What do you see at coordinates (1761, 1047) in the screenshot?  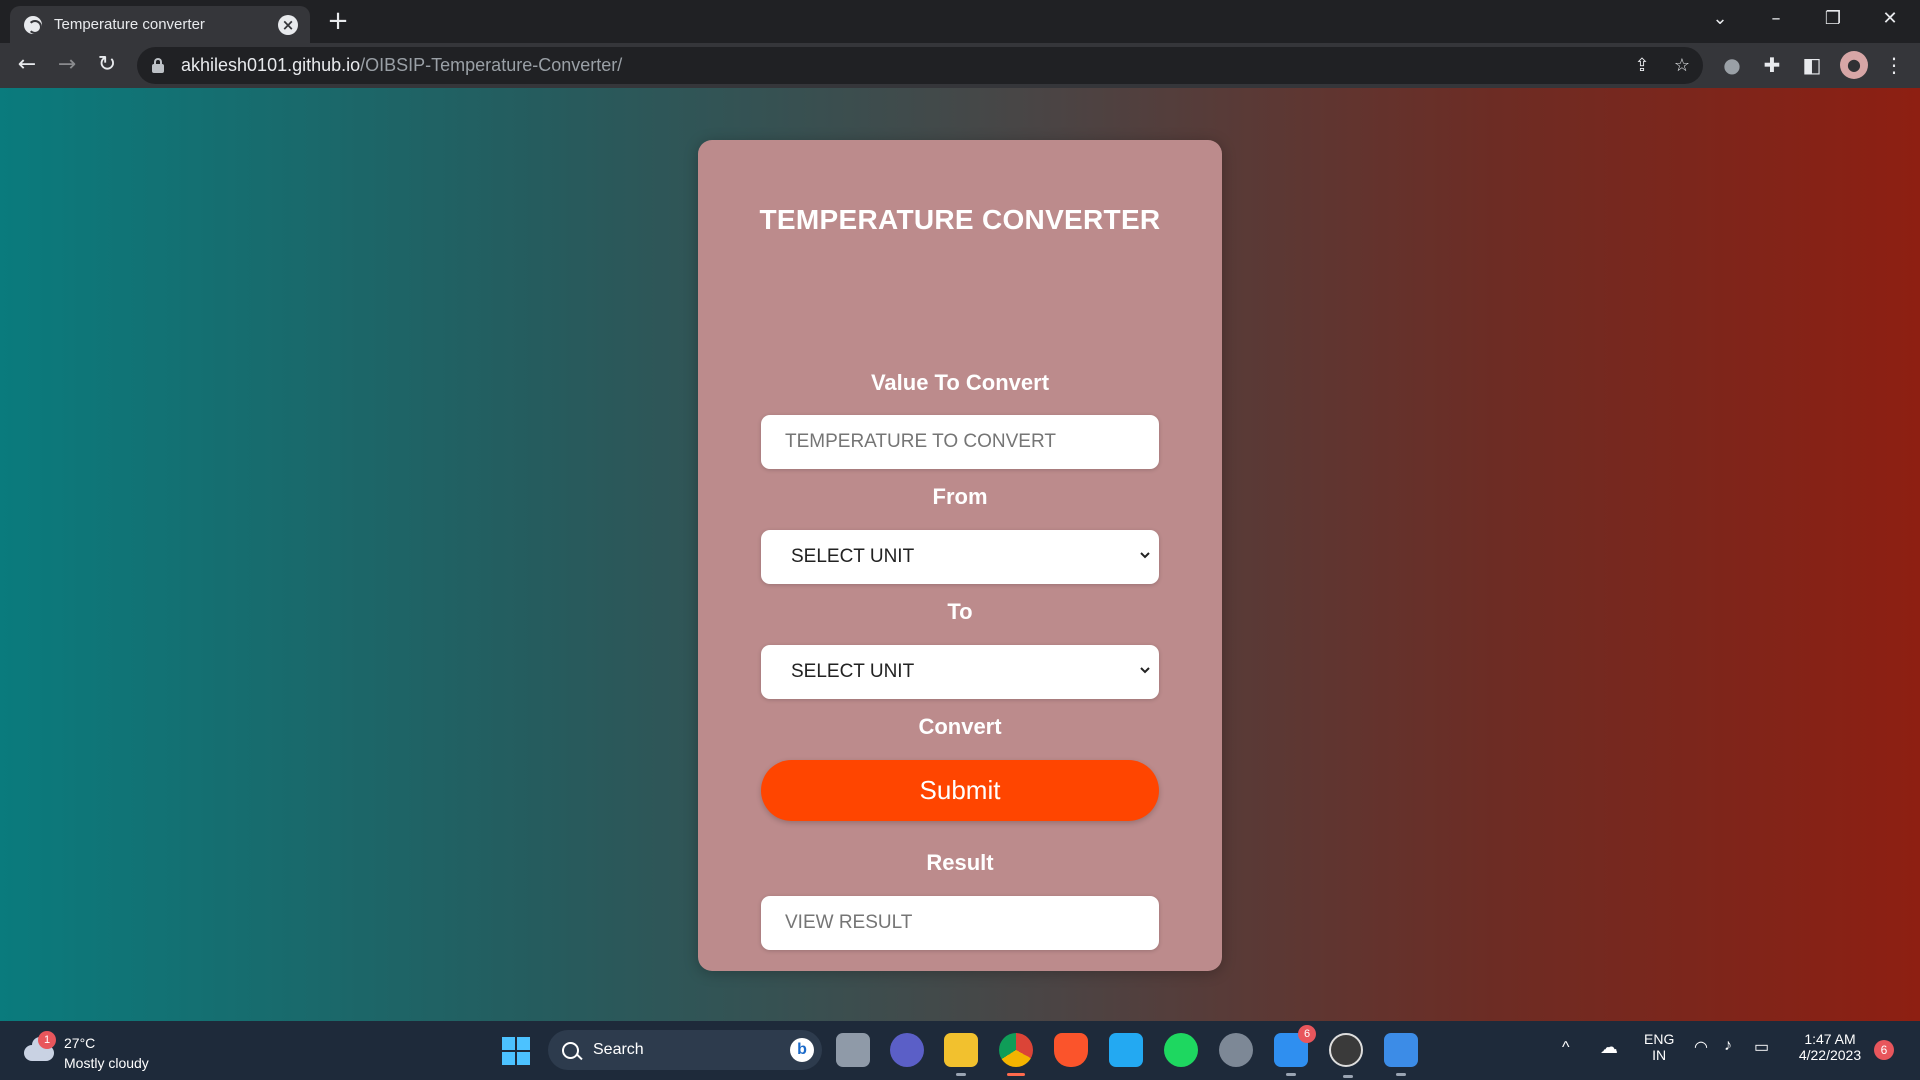 I see `battery-icon: ▭` at bounding box center [1761, 1047].